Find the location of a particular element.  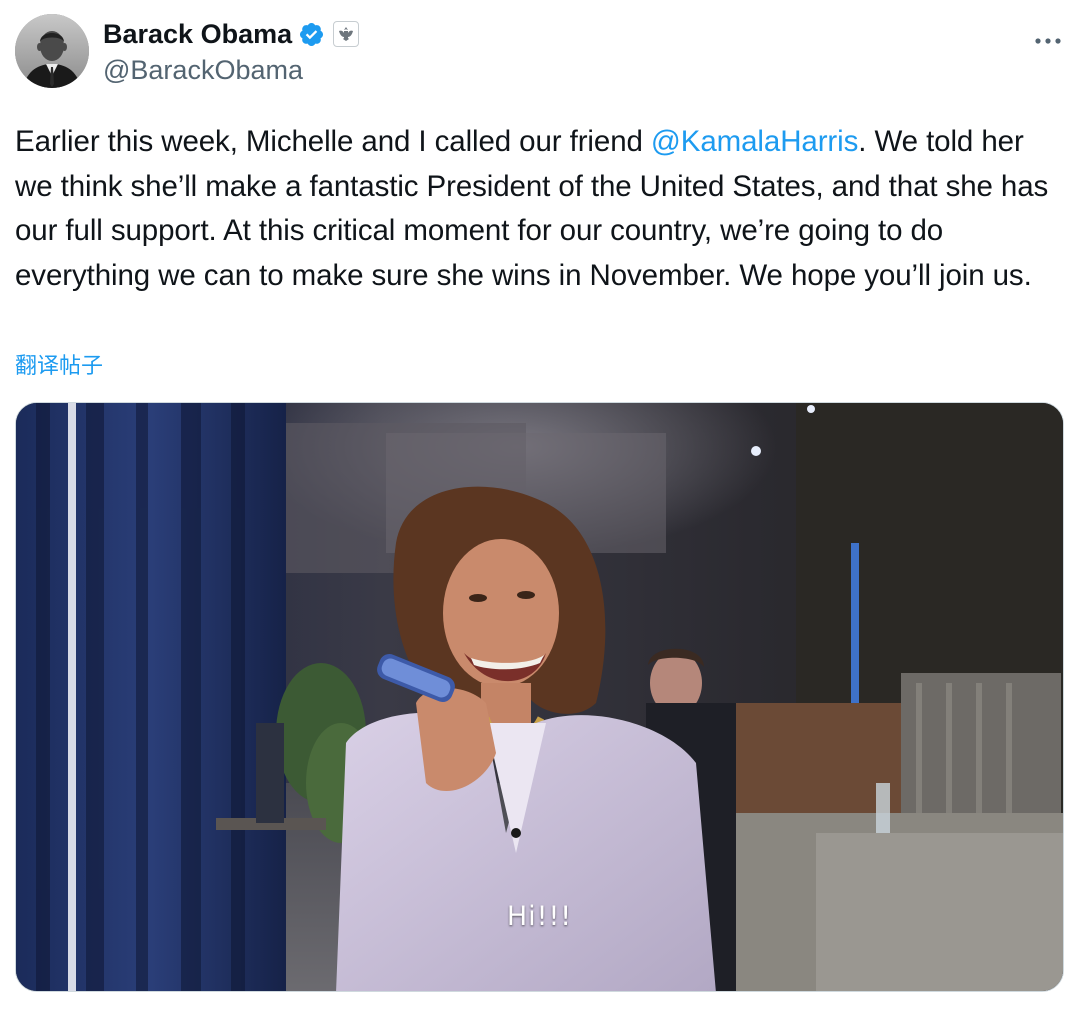

translate-post-link: 翻译帖子 is located at coordinates (59, 364).